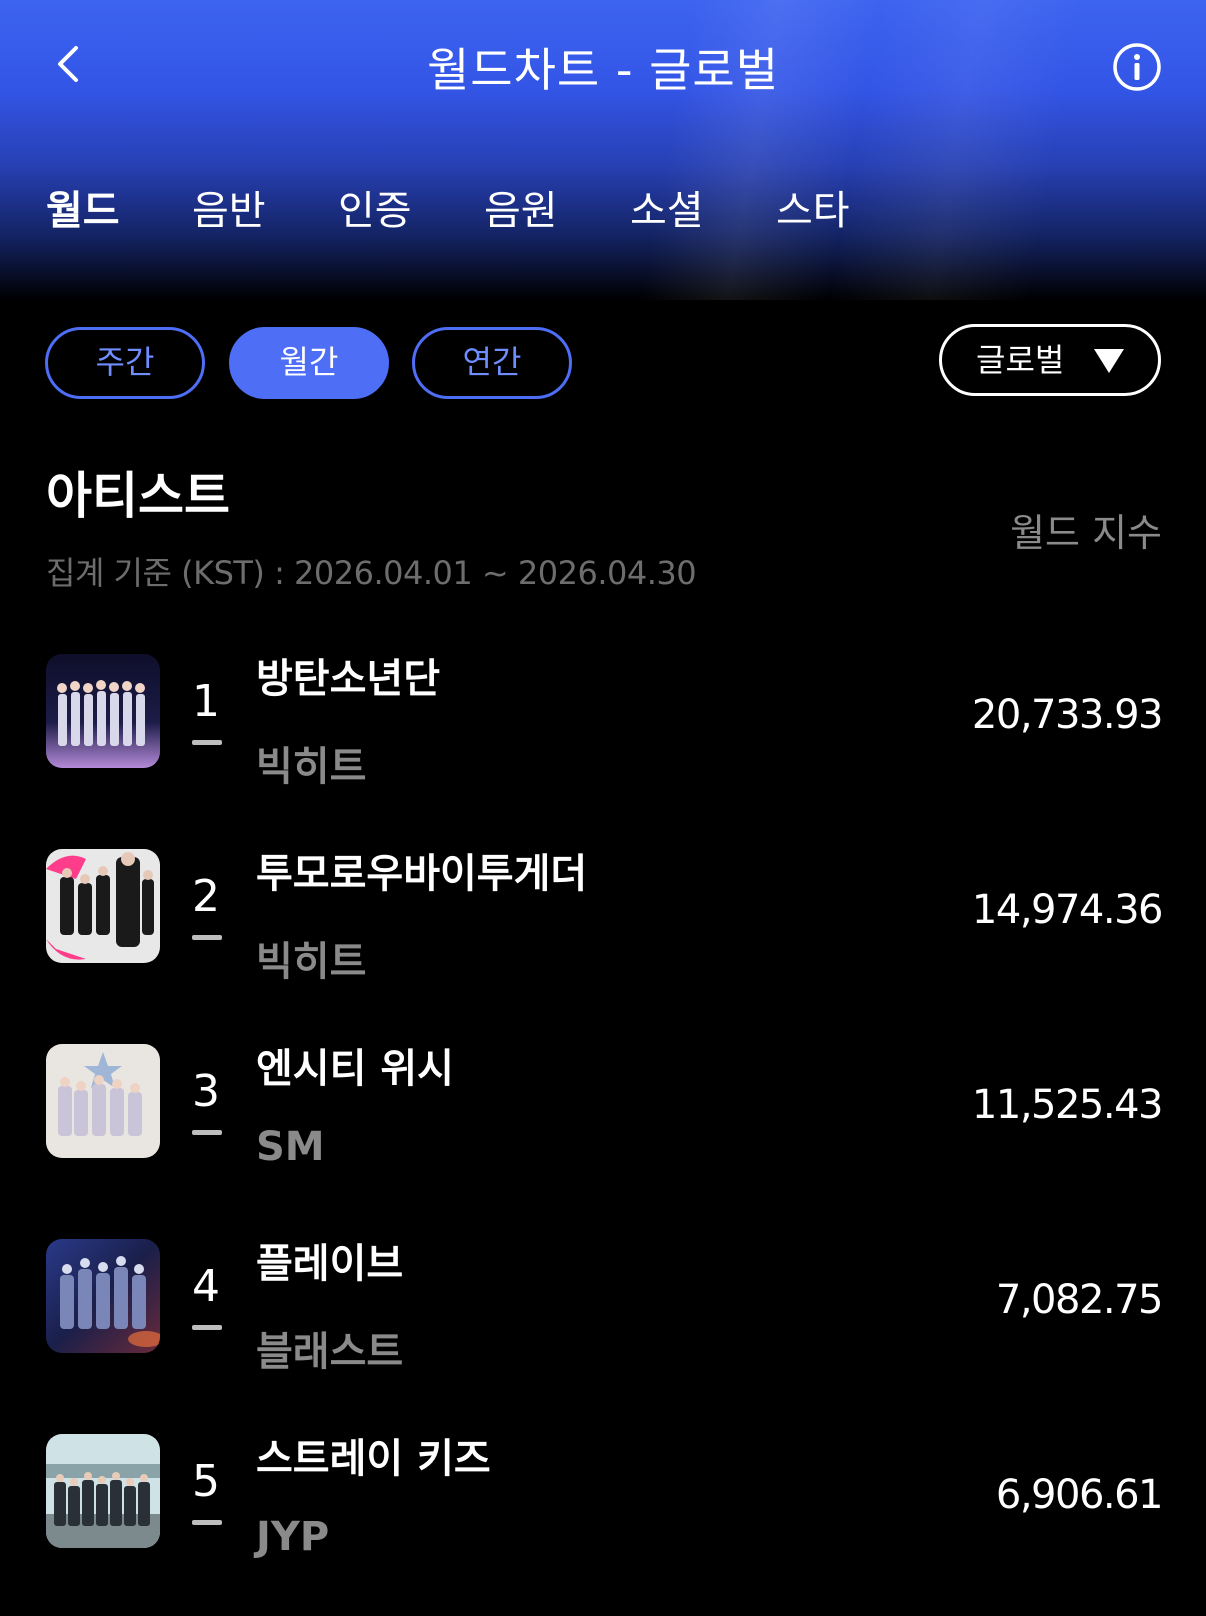 Image resolution: width=1206 pixels, height=1616 pixels. Describe the element at coordinates (206, 896) in the screenshot. I see `rank-number: 2` at that location.